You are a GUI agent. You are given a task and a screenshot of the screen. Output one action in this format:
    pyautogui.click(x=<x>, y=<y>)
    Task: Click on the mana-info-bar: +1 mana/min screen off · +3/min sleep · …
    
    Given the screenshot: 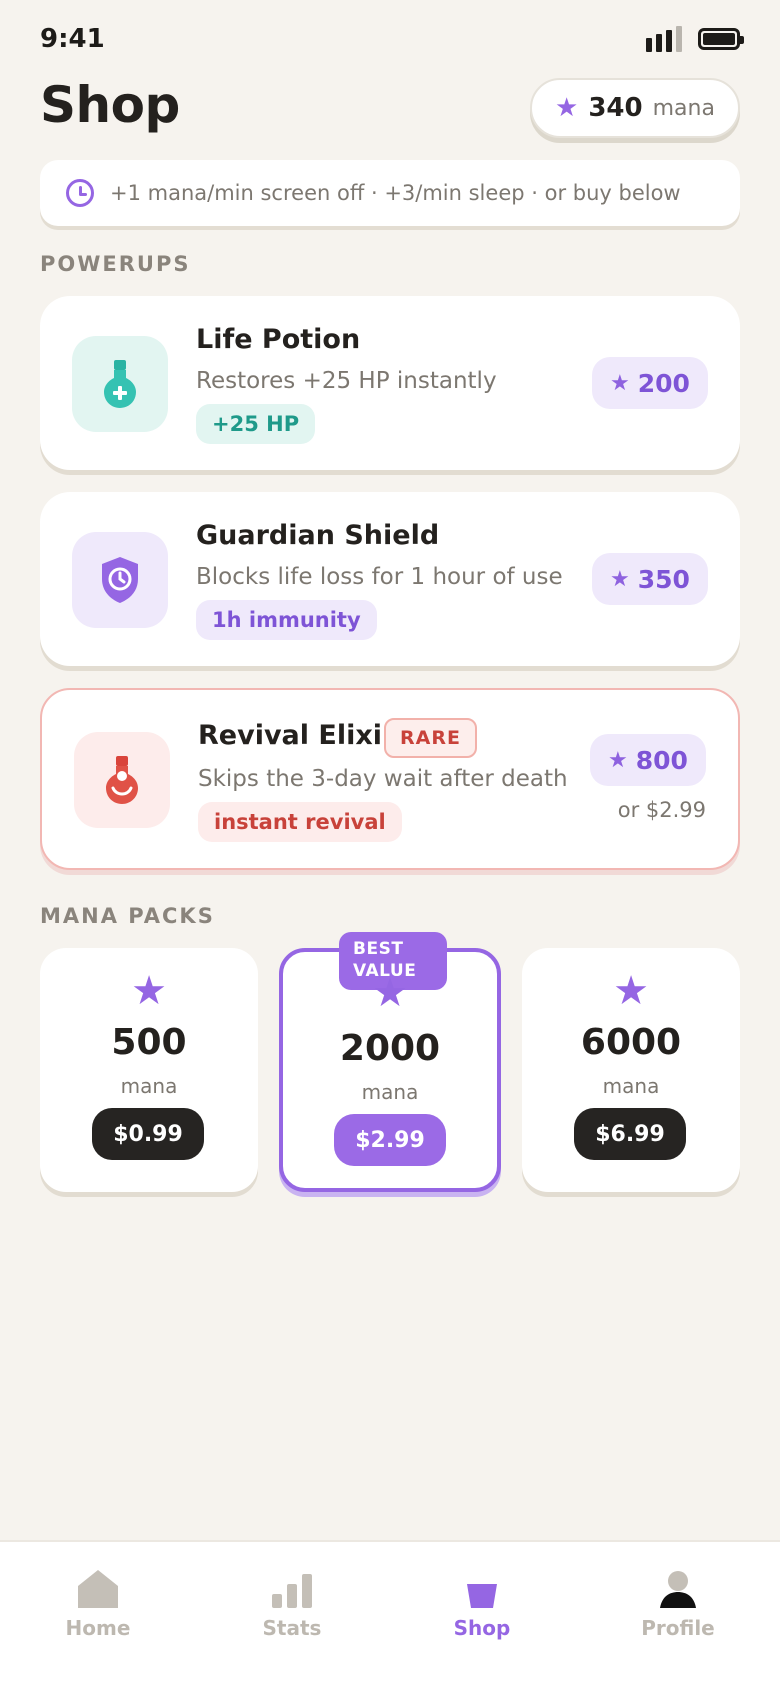 What is the action you would take?
    pyautogui.click(x=390, y=193)
    